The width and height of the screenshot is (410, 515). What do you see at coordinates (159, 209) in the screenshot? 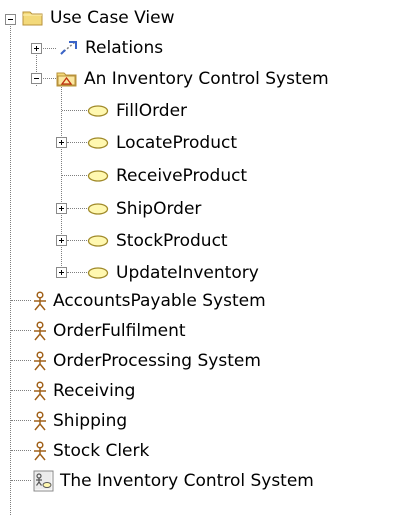
I see `tree-node-label: ShipOrder` at bounding box center [159, 209].